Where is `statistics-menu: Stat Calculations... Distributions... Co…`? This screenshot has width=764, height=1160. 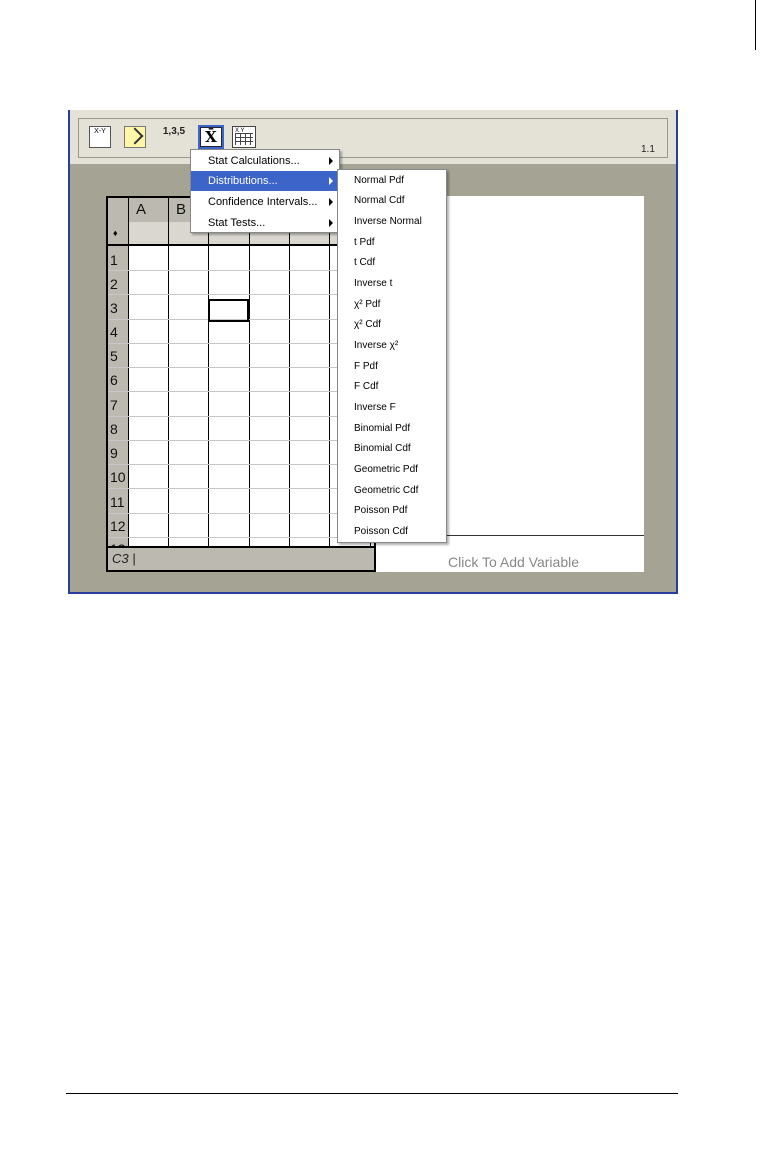 statistics-menu: Stat Calculations... Distributions... Co… is located at coordinates (265, 191).